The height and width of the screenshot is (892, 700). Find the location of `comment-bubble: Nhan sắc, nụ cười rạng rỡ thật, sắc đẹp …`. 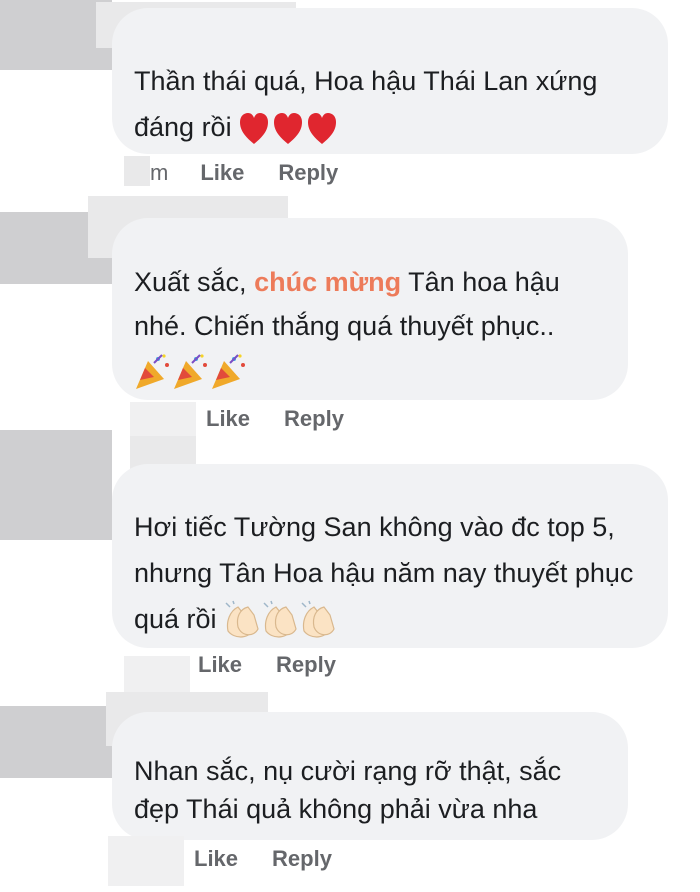

comment-bubble: Nhan sắc, nụ cười rạng rỡ thật, sắc đẹp … is located at coordinates (370, 776).